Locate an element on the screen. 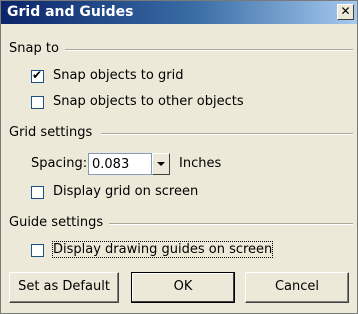  guide-settings-label: Guide settings is located at coordinates (56, 222).